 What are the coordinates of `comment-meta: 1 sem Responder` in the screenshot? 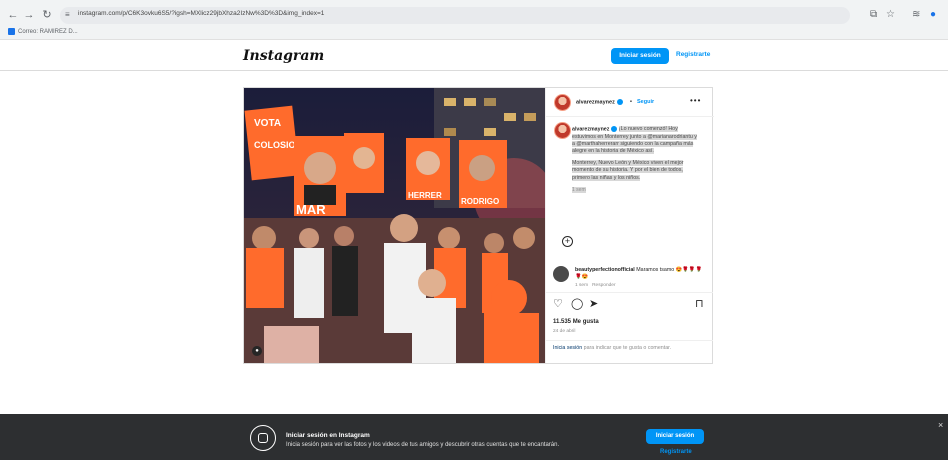 It's located at (595, 285).